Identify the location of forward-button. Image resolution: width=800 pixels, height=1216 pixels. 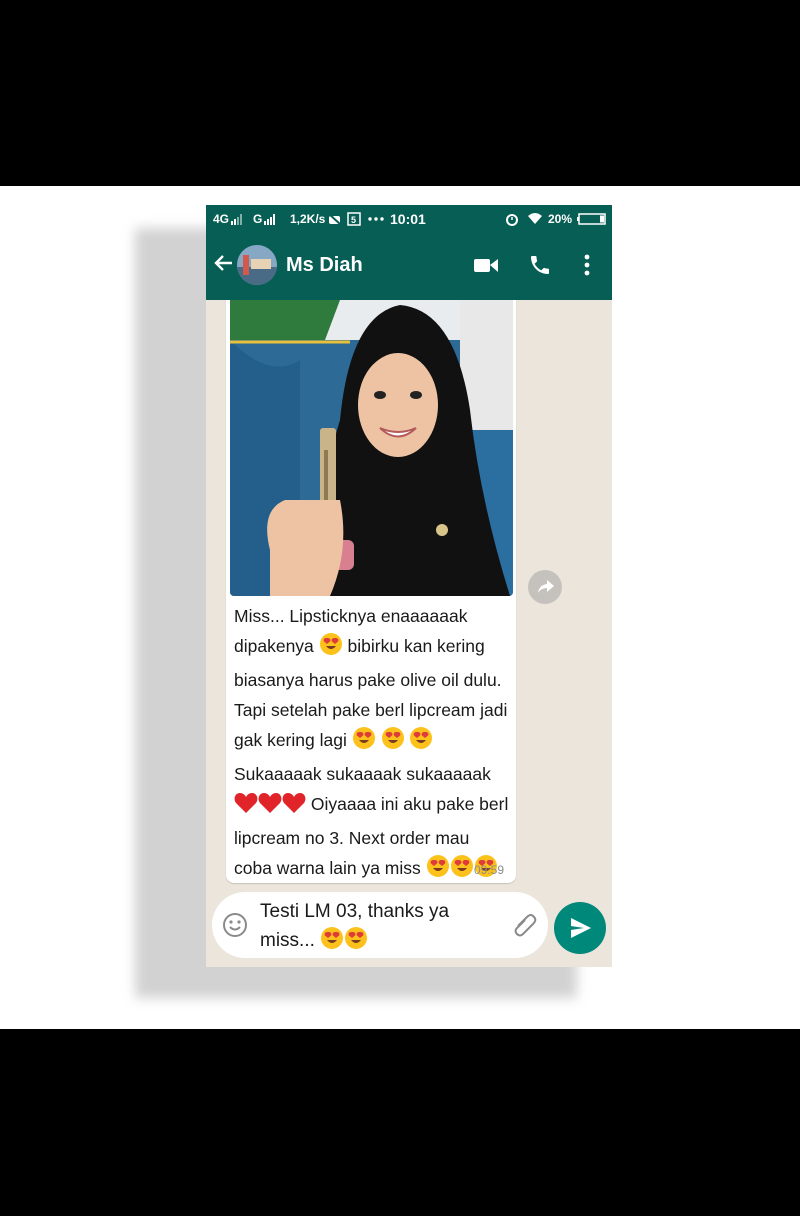
(545, 587).